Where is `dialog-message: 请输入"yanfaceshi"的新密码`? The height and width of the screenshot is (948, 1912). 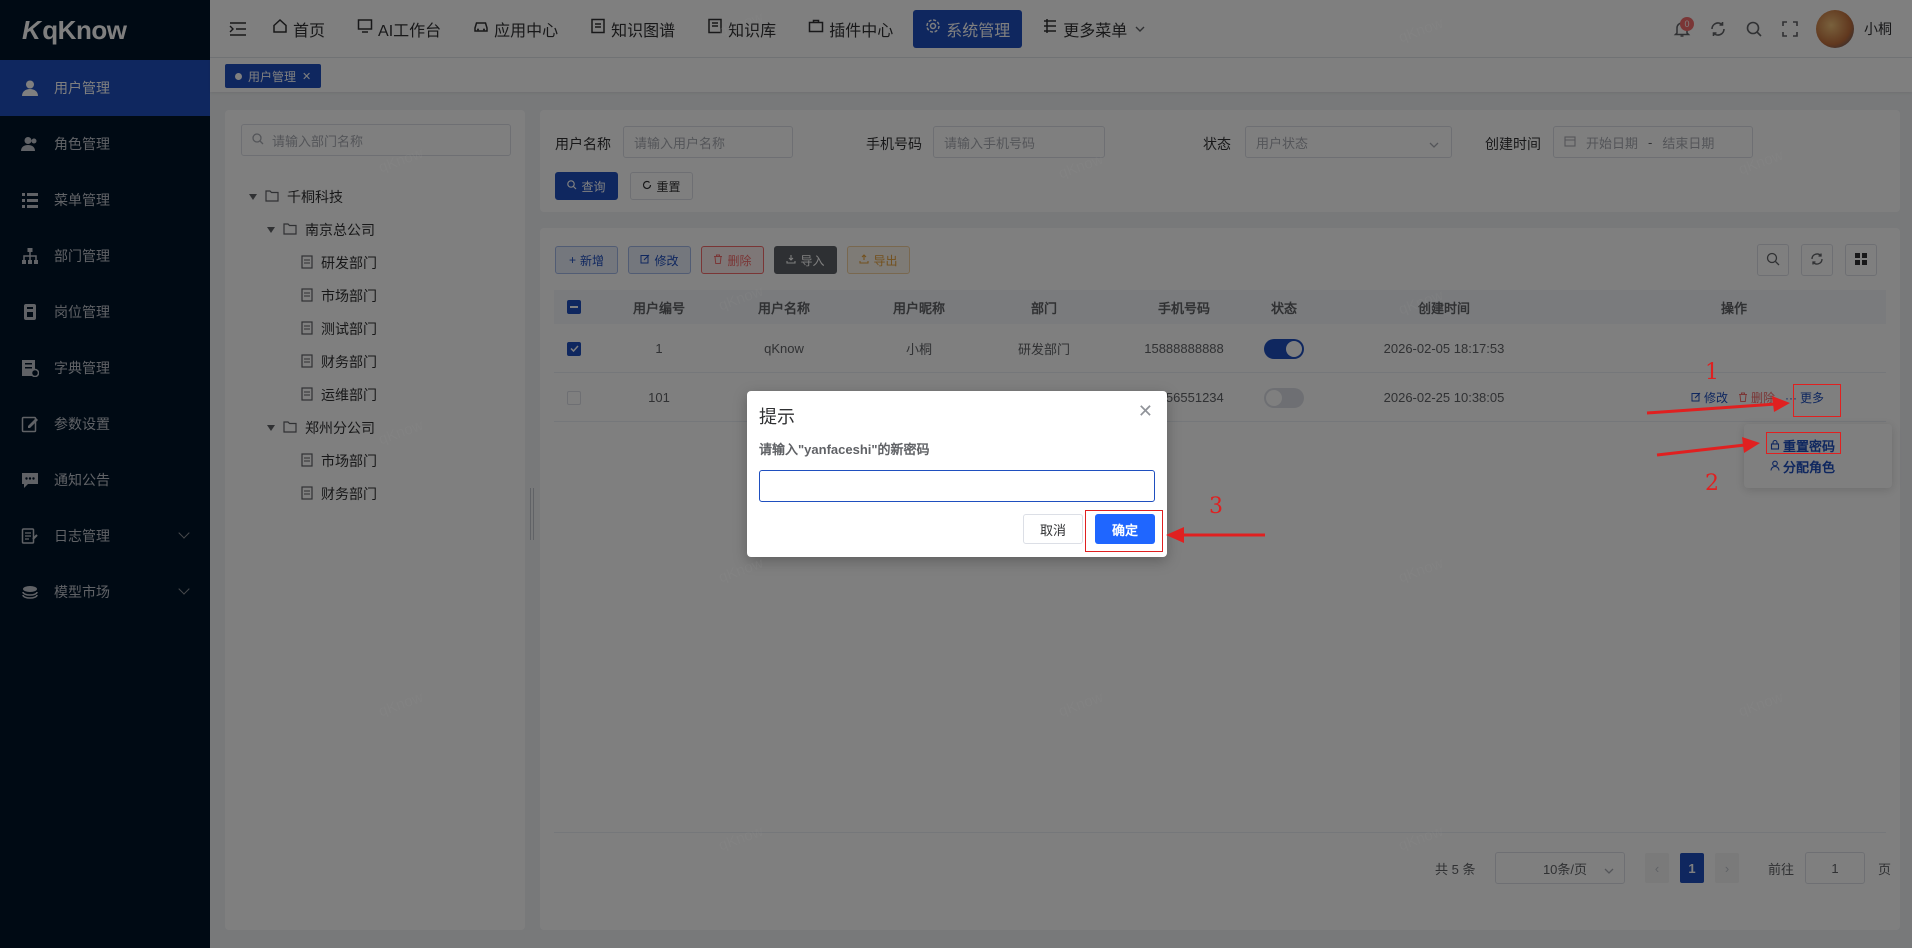
dialog-message: 请输入"yanfaceshi"的新密码 is located at coordinates (844, 449).